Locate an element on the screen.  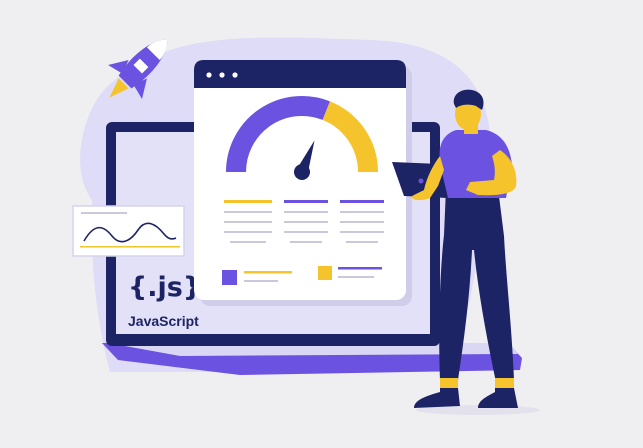
person-sock-right is located at coordinates (504, 383).